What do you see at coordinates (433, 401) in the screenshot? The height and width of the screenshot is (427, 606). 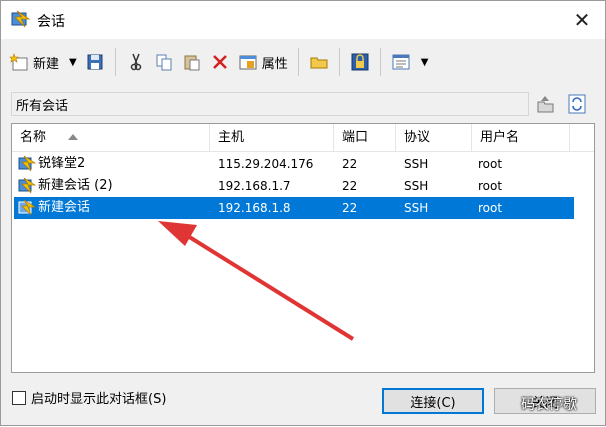 I see `connect-button: 连接(C)` at bounding box center [433, 401].